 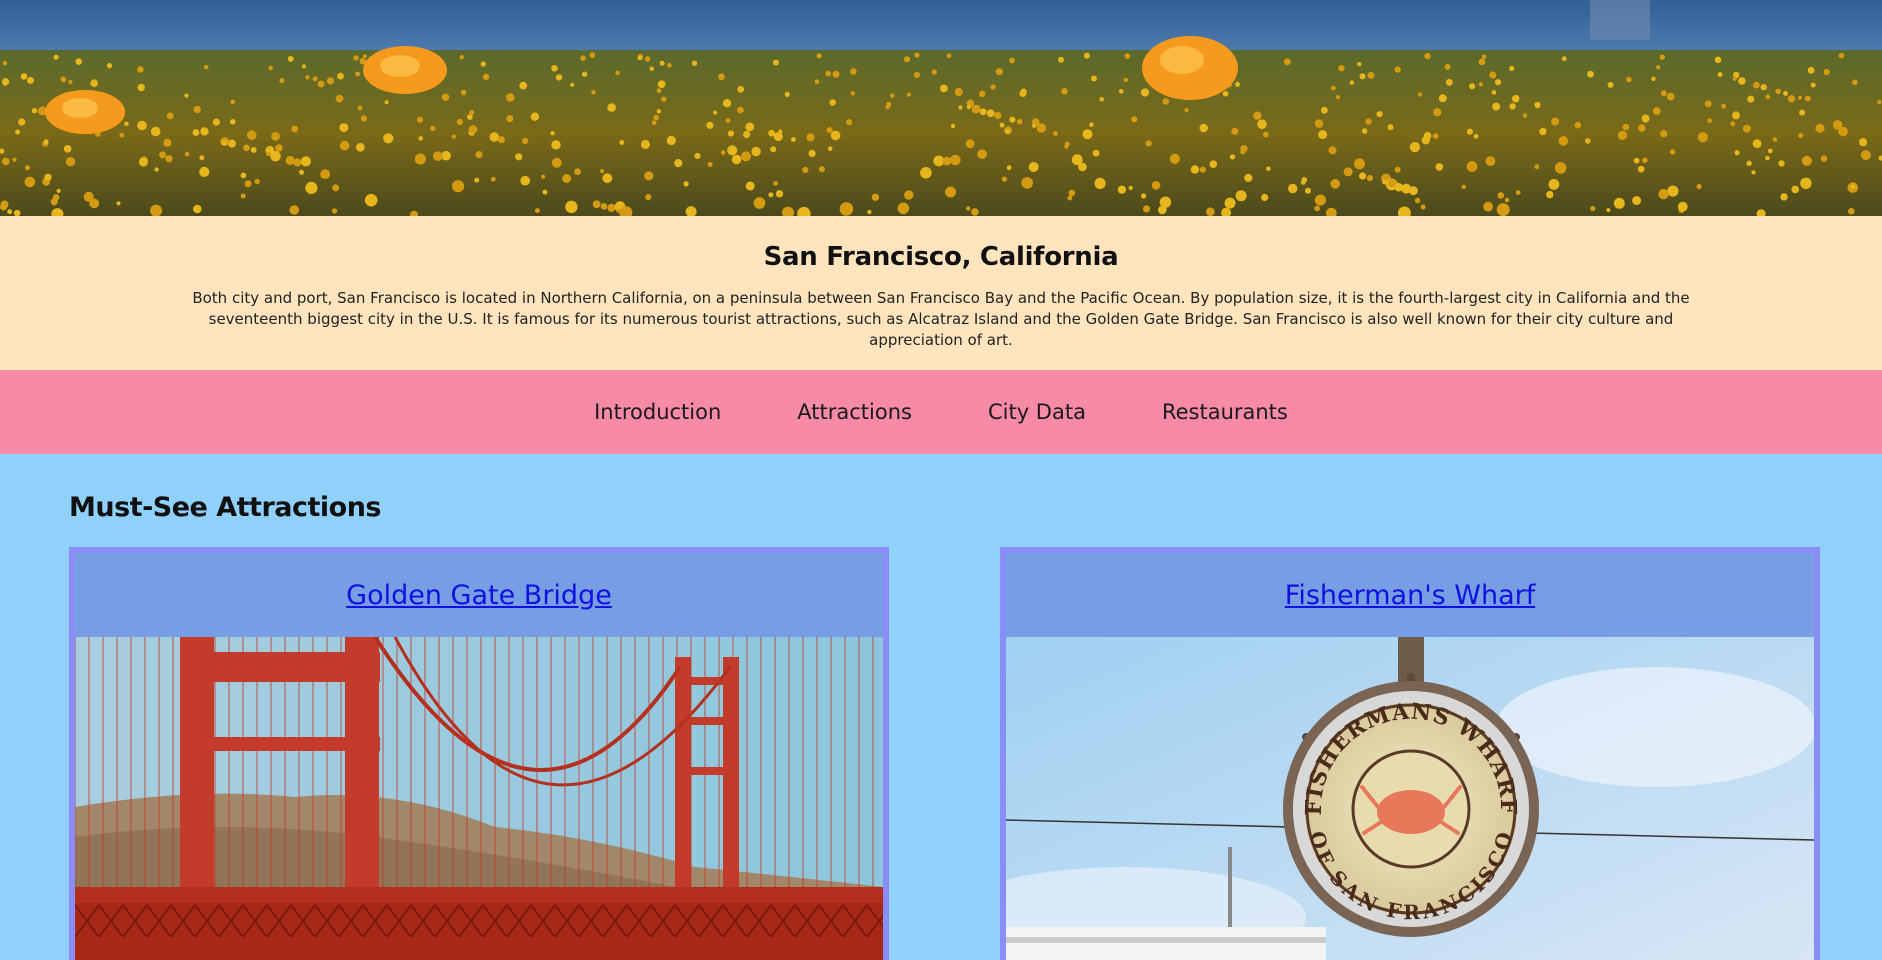 I want to click on golden-gate-bridge-photo, so click(x=479, y=798).